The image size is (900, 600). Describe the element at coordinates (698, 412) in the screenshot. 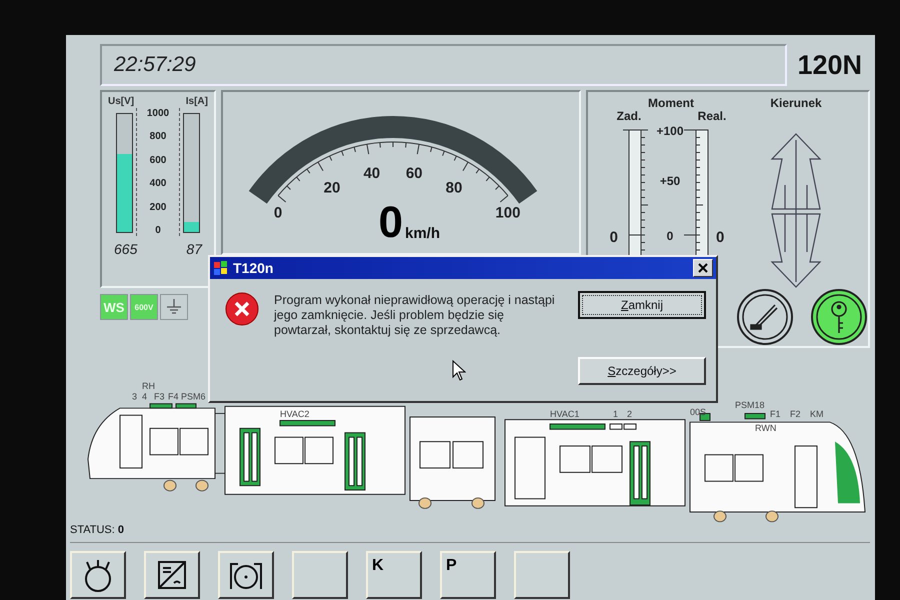

I see `component-label: 00S` at that location.